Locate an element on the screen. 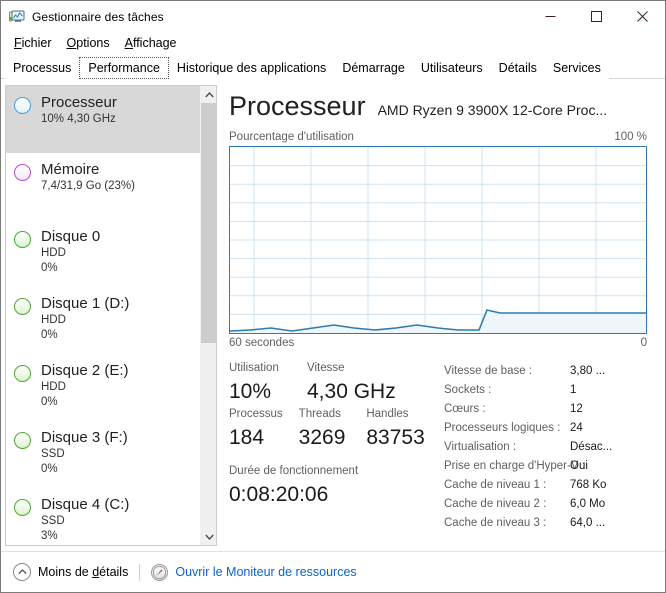 The image size is (666, 593). menu-item-fichier-rest: ichier is located at coordinates (36, 43).